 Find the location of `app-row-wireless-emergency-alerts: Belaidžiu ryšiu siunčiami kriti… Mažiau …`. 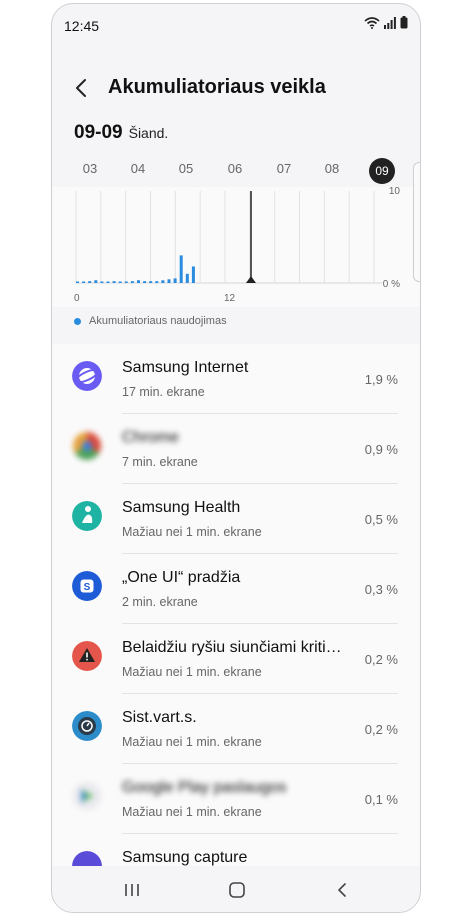

app-row-wireless-emergency-alerts: Belaidžiu ryšiu siunčiami kriti… Mažiau … is located at coordinates (236, 659).